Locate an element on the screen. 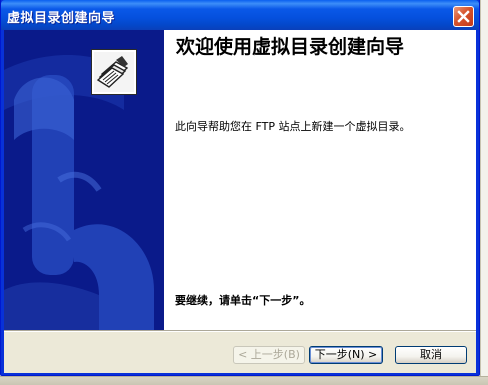 The width and height of the screenshot is (488, 385). close-button is located at coordinates (463, 16).